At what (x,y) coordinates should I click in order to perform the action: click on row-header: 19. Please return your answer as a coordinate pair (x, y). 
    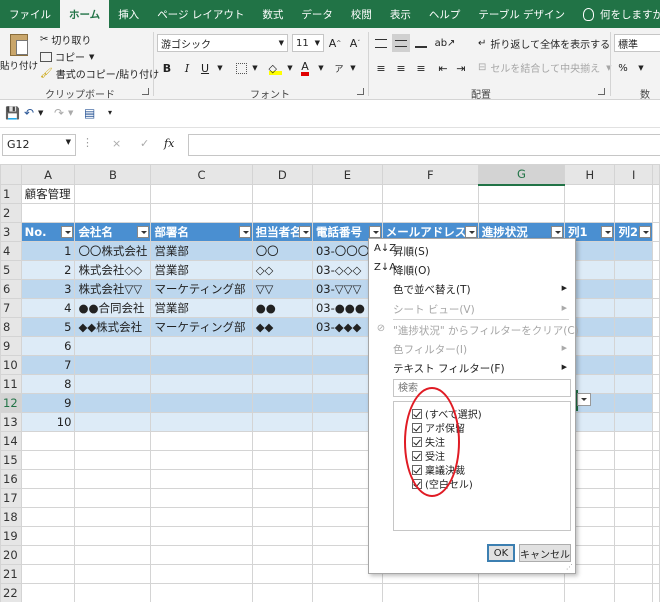
    Looking at the image, I should click on (11, 536).